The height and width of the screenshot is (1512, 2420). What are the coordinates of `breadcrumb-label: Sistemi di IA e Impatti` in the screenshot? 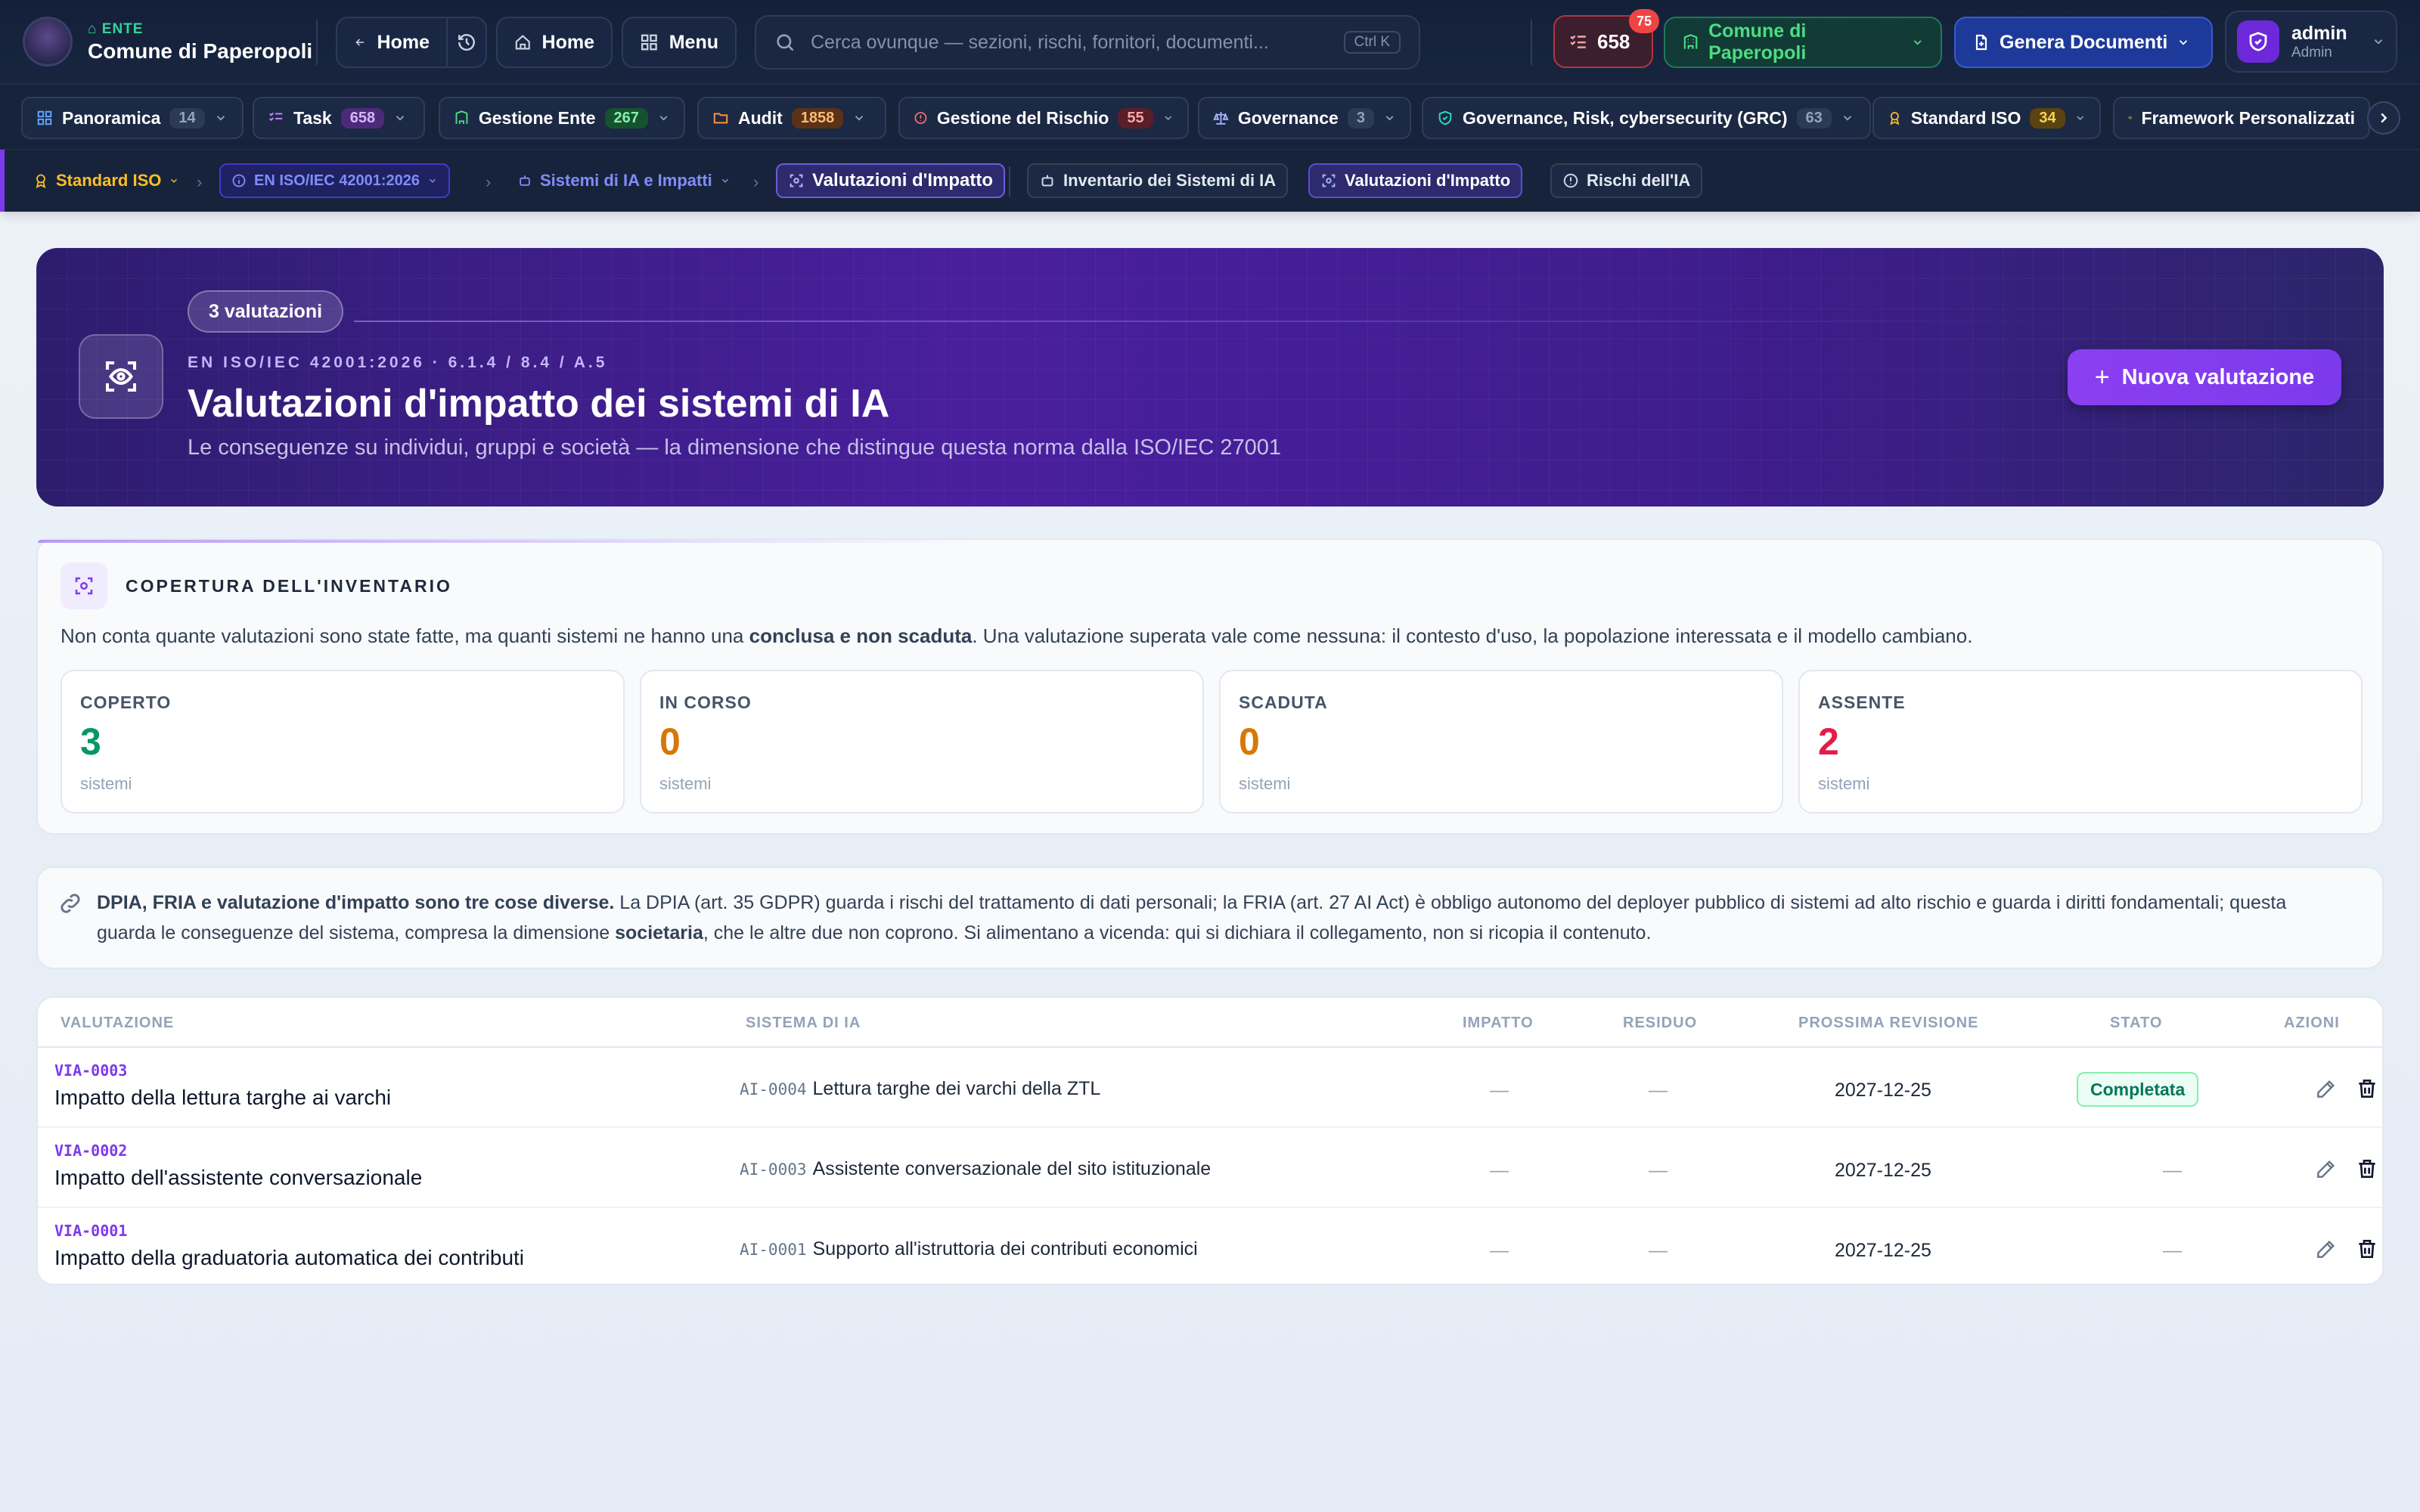 It's located at (626, 181).